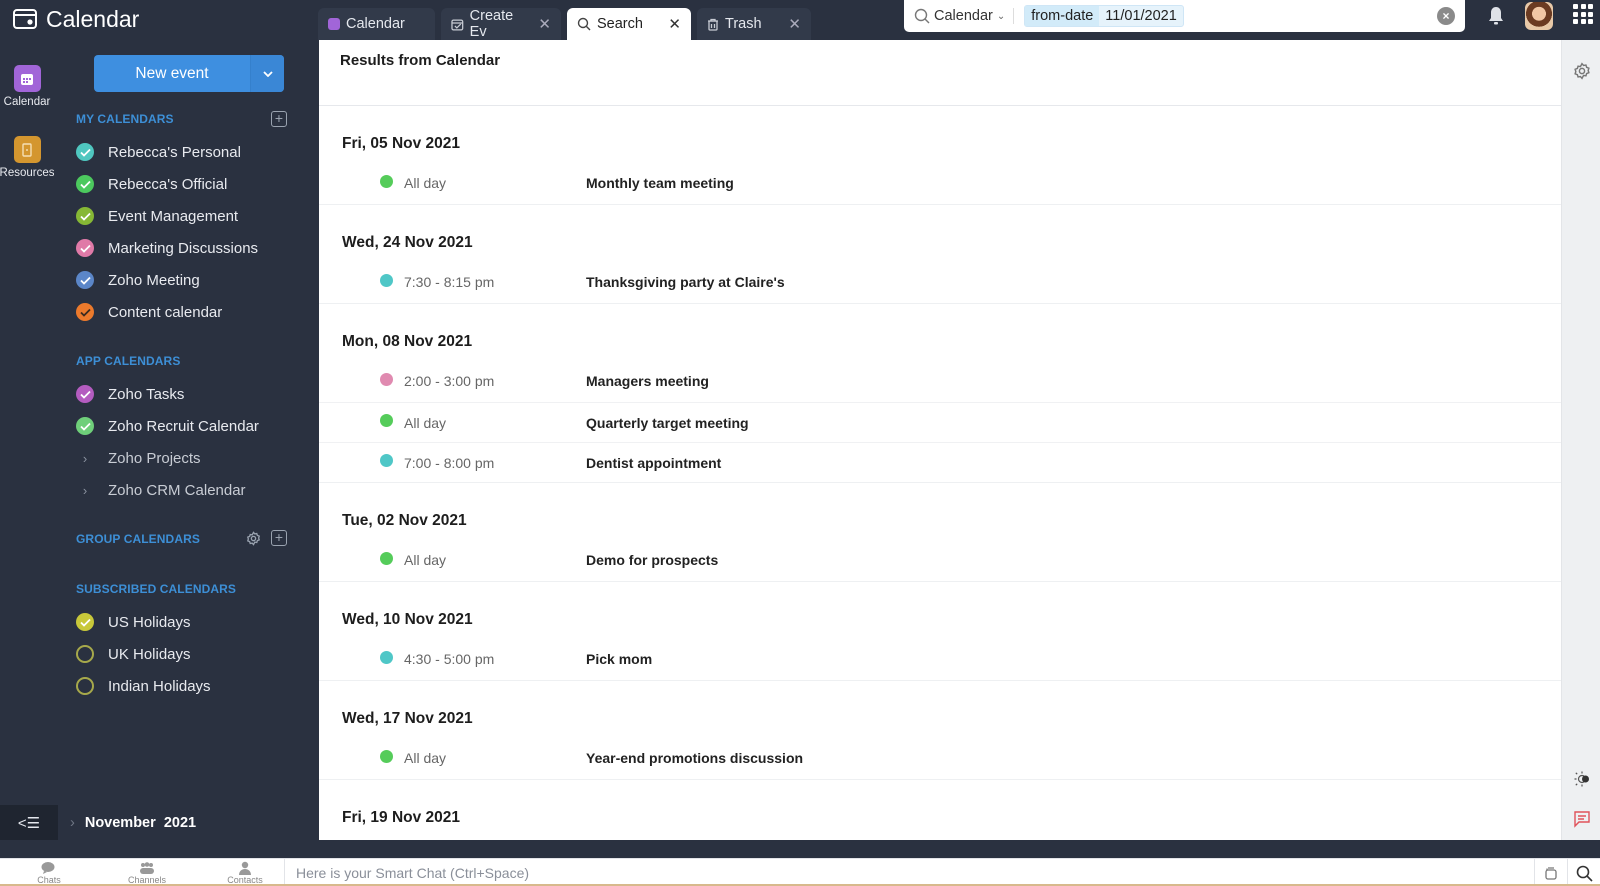 The image size is (1600, 886). Describe the element at coordinates (161, 490) in the screenshot. I see `calendar-item-expandable: › Zoho CRM Calendar` at that location.